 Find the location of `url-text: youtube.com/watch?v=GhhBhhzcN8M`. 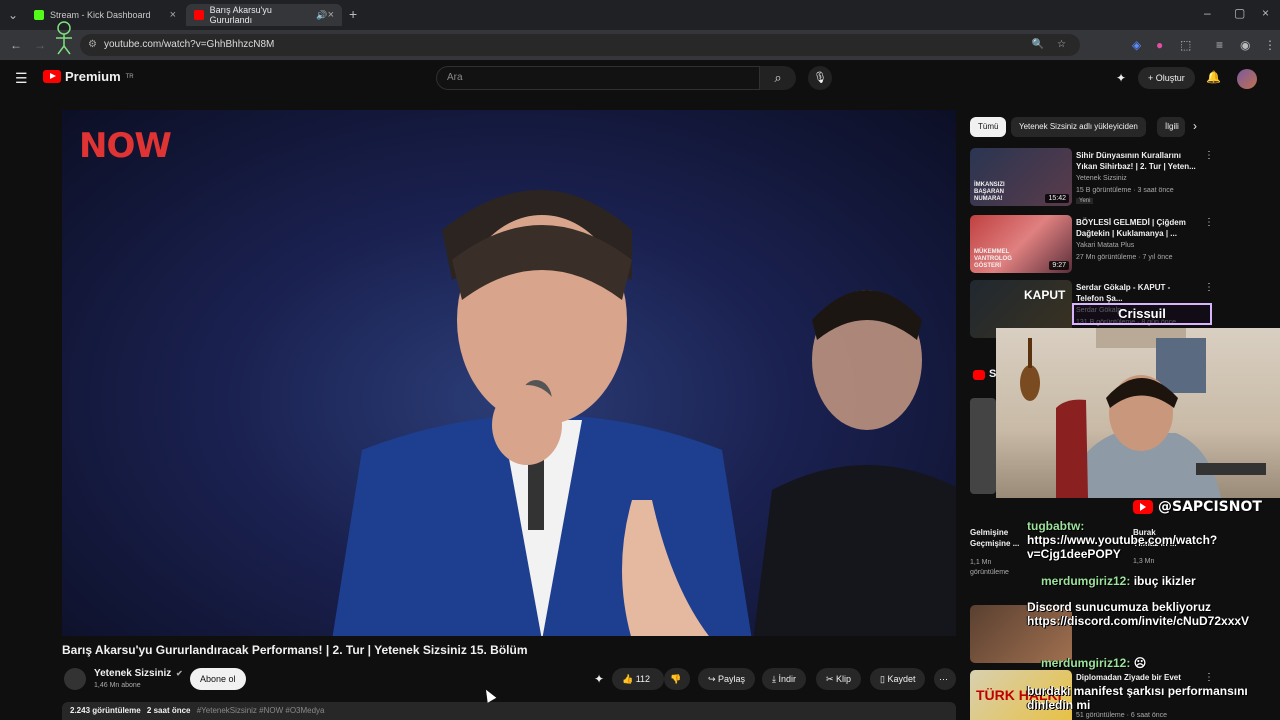

url-text: youtube.com/watch?v=GhhBhhzcN8M is located at coordinates (189, 44).